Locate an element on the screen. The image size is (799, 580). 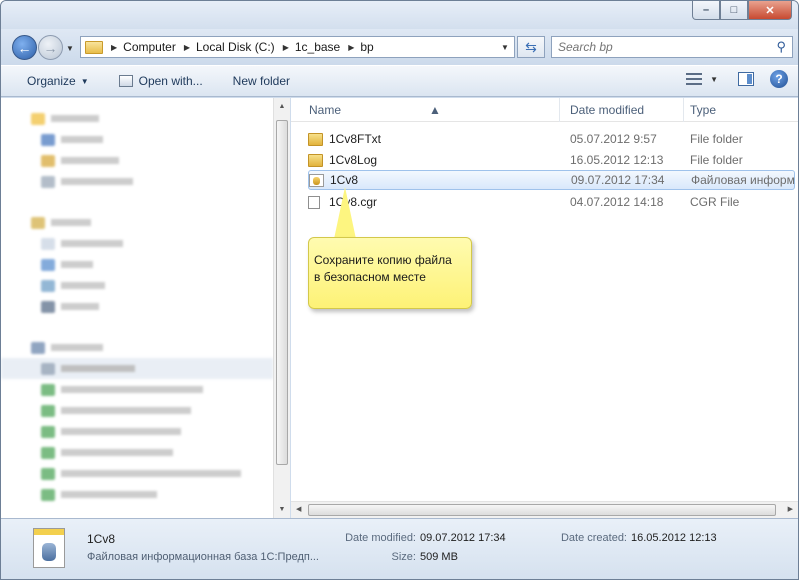
nav-libraries is located at coordinates (137, 222).